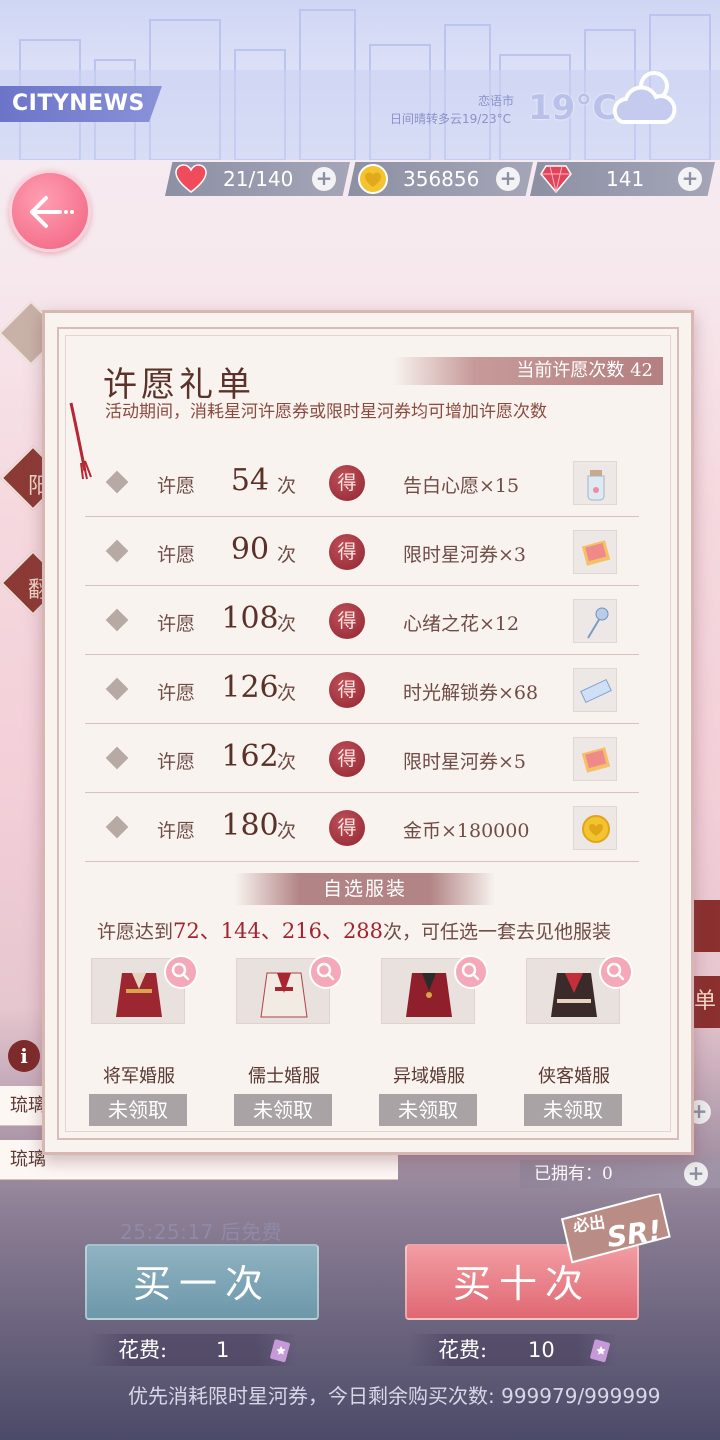 Image resolution: width=720 pixels, height=1440 pixels. What do you see at coordinates (450, 119) in the screenshot?
I see `weather-description: 日间晴转多云19/23°C` at bounding box center [450, 119].